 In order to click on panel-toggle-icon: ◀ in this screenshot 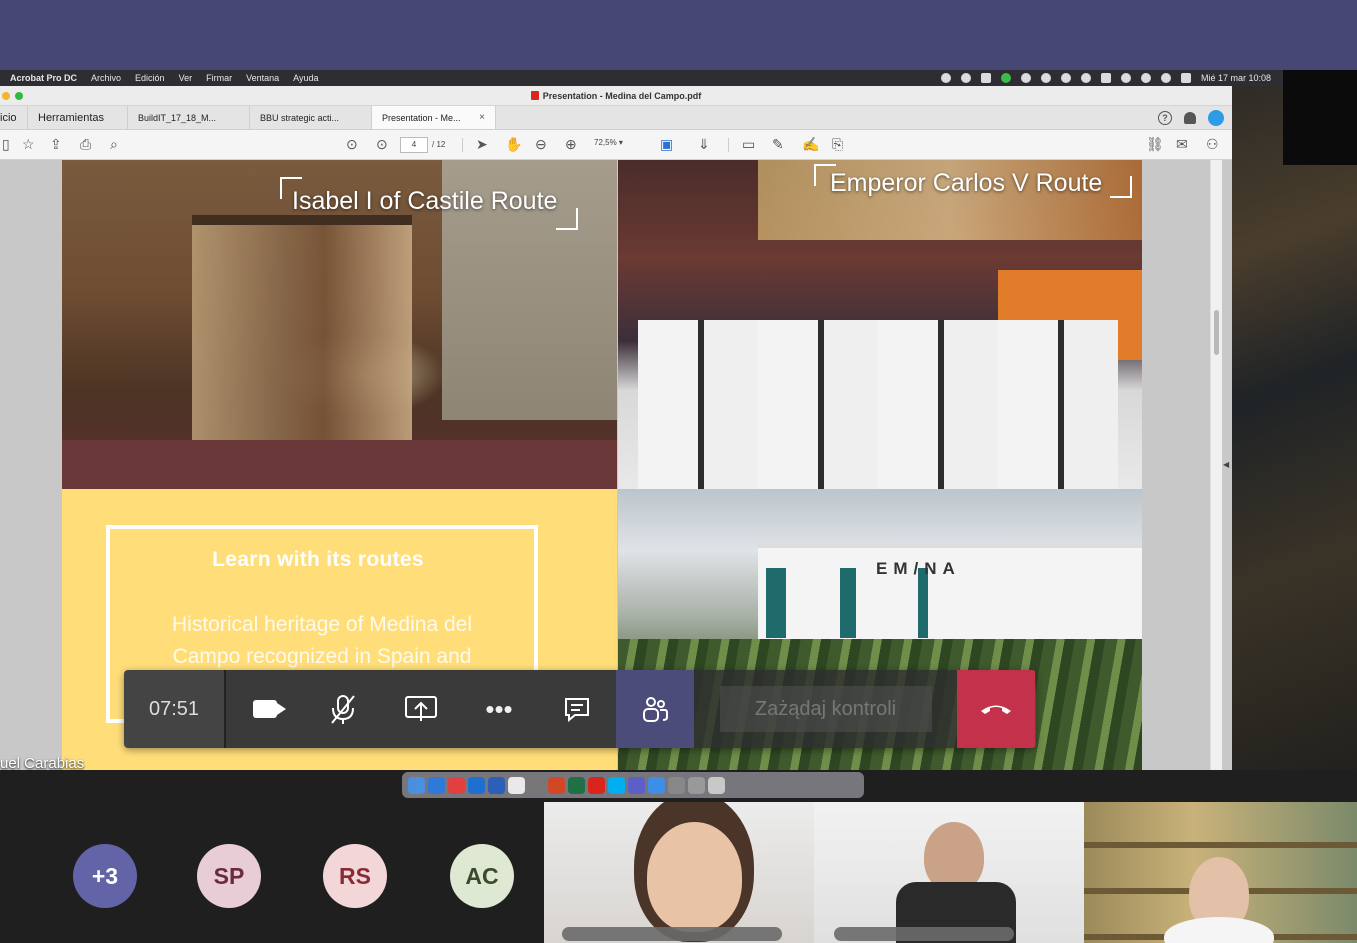, I will do `click(1226, 464)`.